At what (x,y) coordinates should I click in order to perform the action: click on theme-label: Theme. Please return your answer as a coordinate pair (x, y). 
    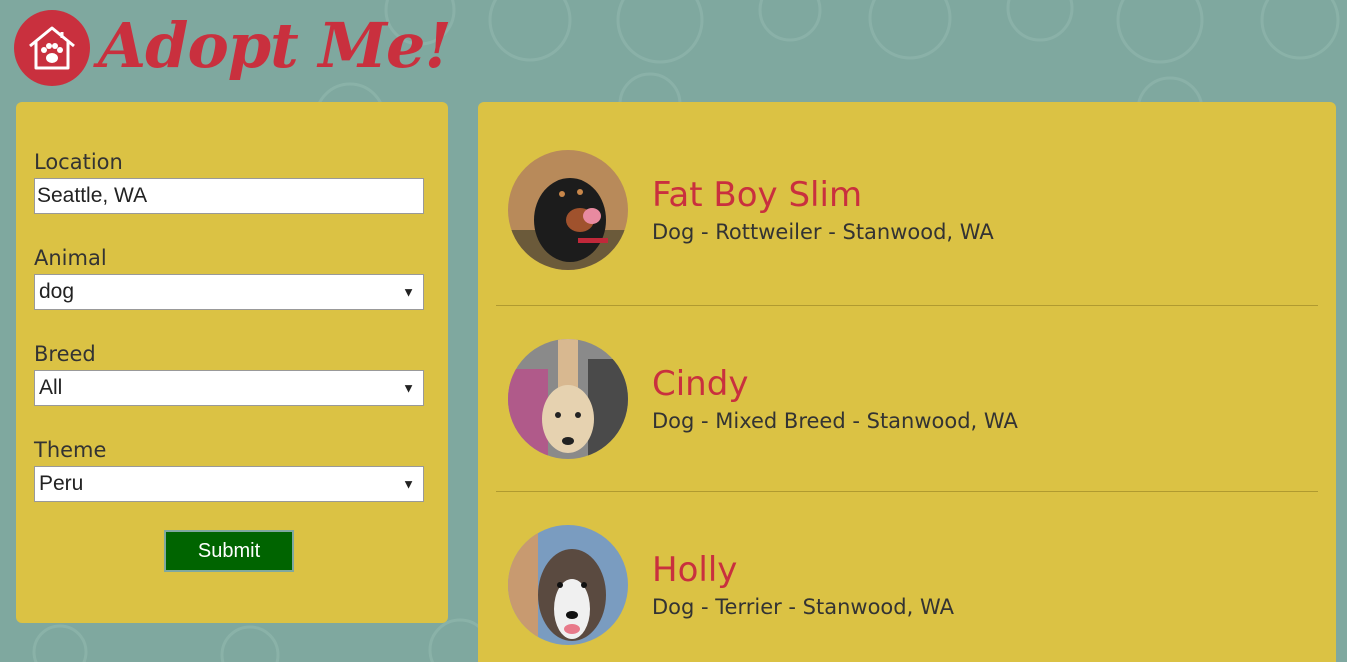
    Looking at the image, I should click on (70, 450).